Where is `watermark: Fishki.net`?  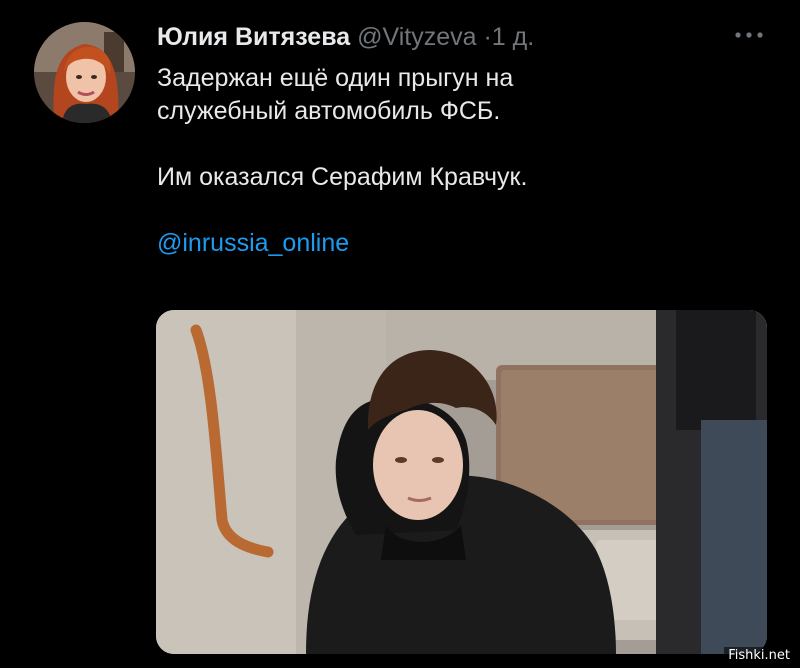 watermark: Fishki.net is located at coordinates (759, 655).